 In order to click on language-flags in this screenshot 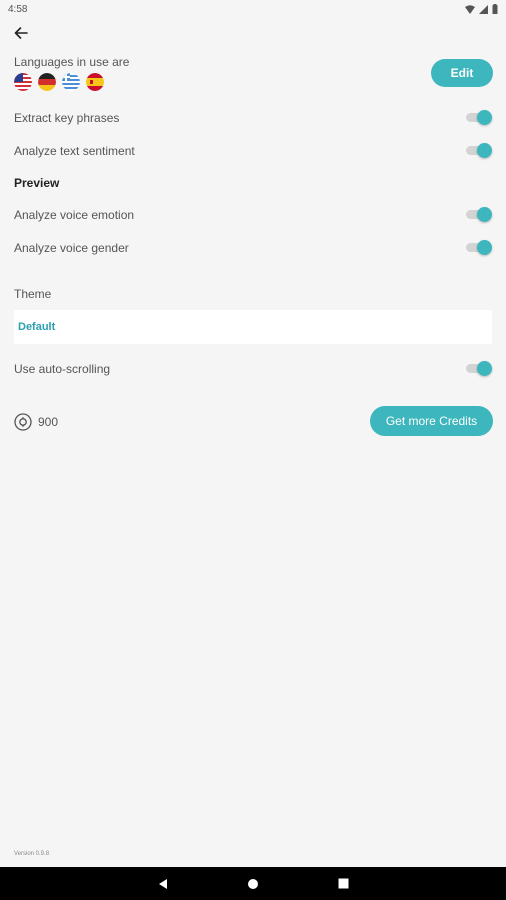, I will do `click(59, 82)`.